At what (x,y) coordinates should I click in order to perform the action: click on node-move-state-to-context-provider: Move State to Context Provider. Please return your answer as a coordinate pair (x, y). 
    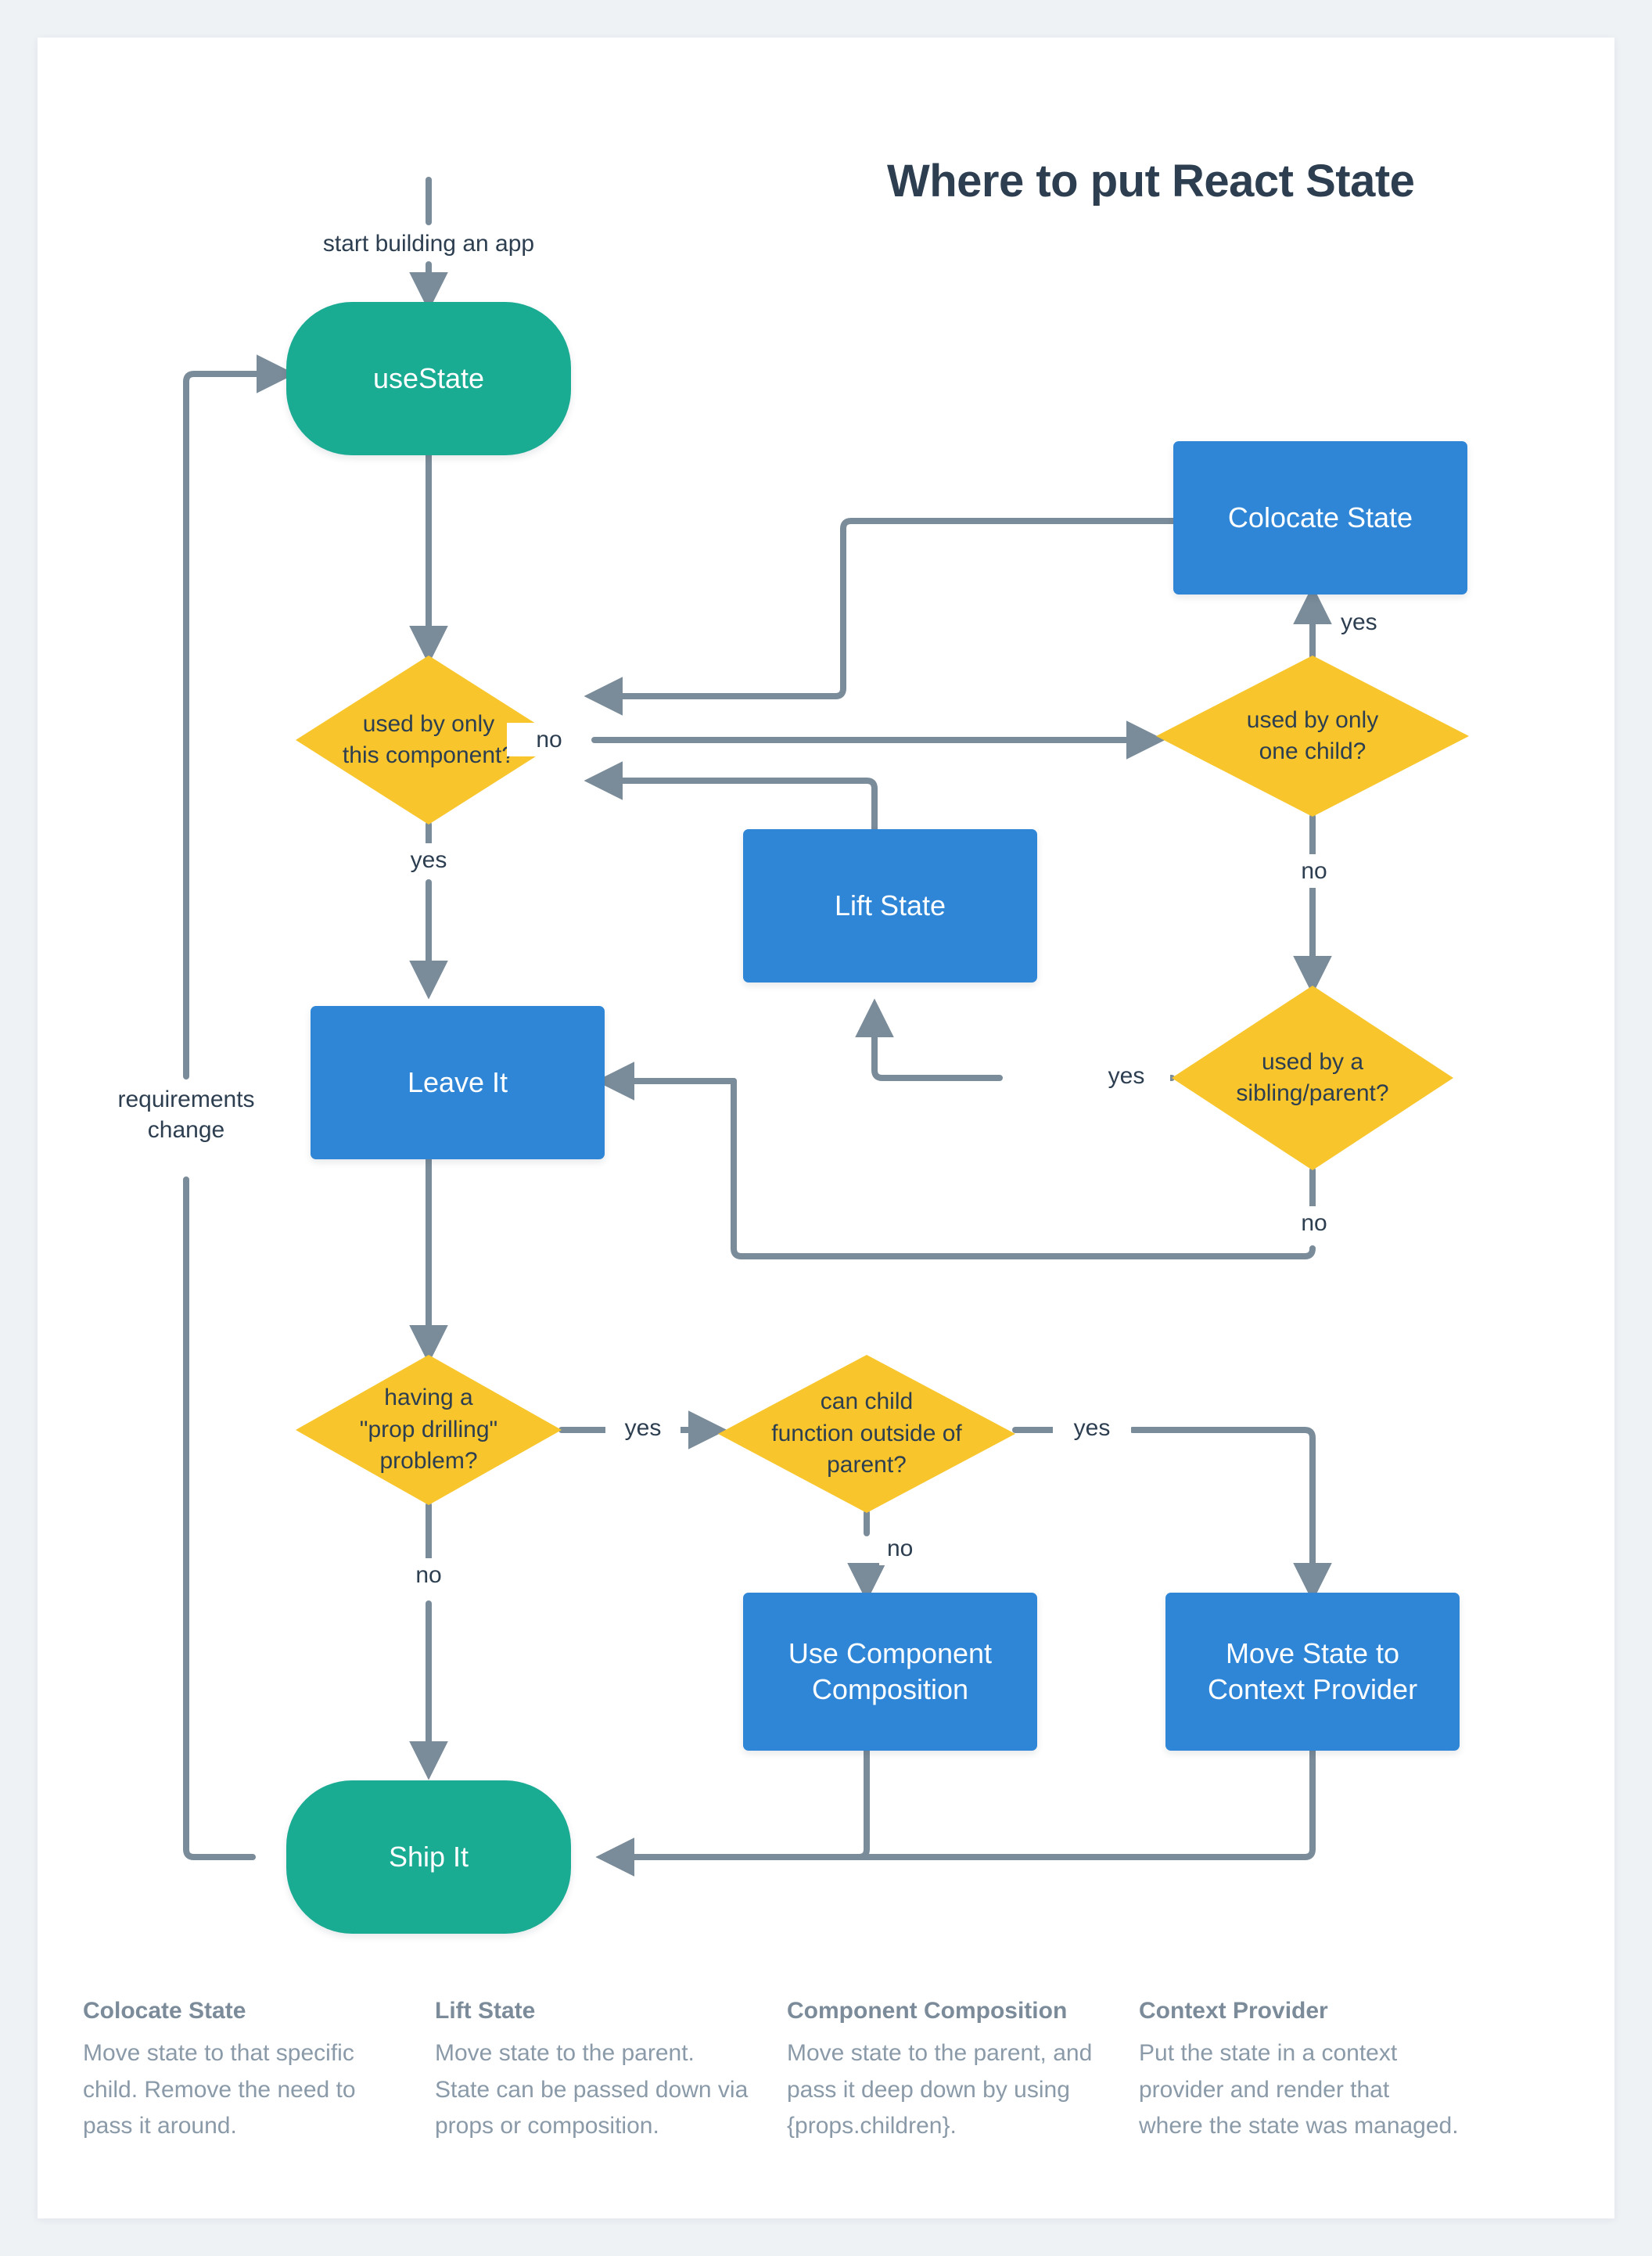
    Looking at the image, I should click on (1312, 1672).